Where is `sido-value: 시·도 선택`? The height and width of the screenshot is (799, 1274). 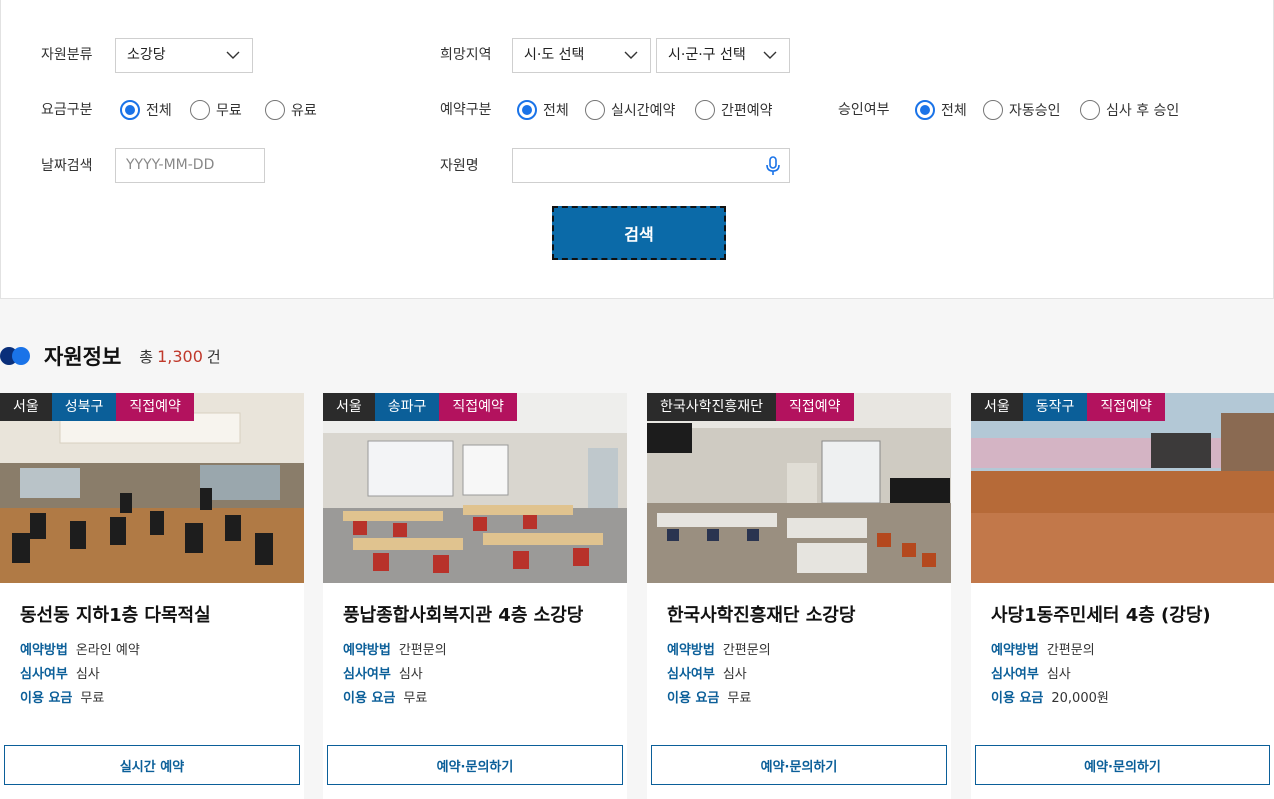
sido-value: 시·도 선택 is located at coordinates (554, 55).